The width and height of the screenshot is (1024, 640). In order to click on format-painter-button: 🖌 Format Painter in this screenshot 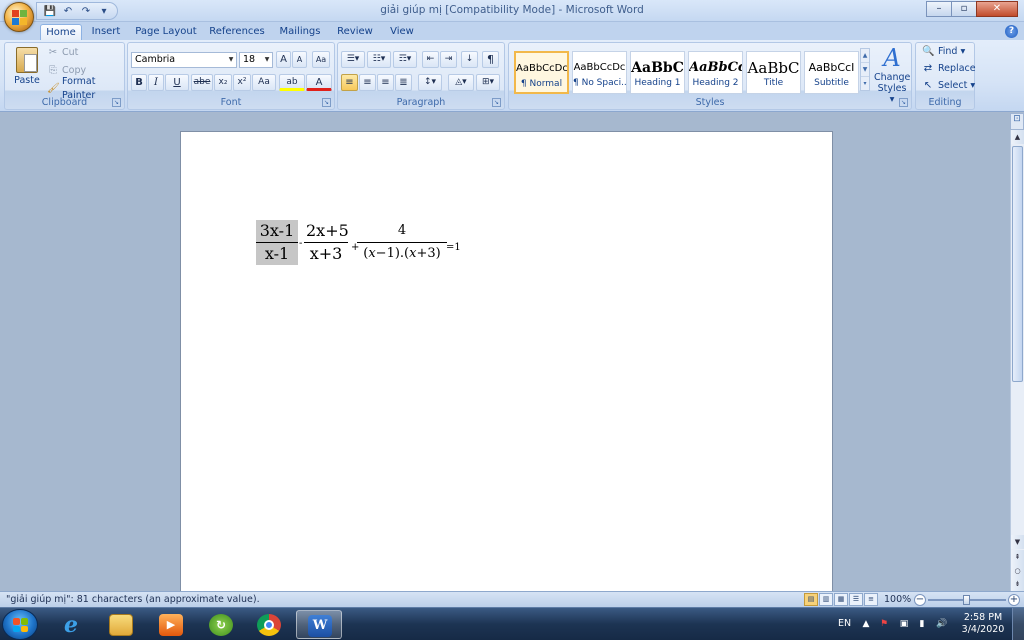, I will do `click(85, 88)`.